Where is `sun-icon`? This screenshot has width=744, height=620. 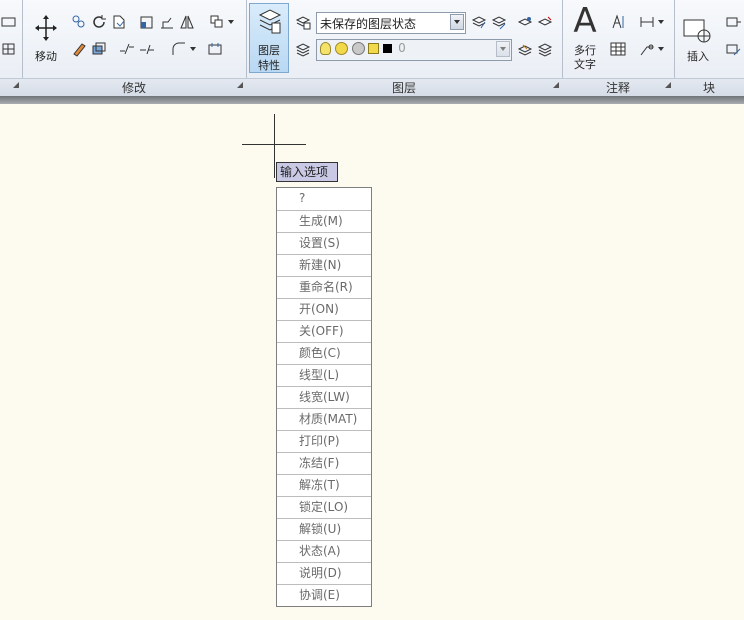
sun-icon is located at coordinates (341, 48).